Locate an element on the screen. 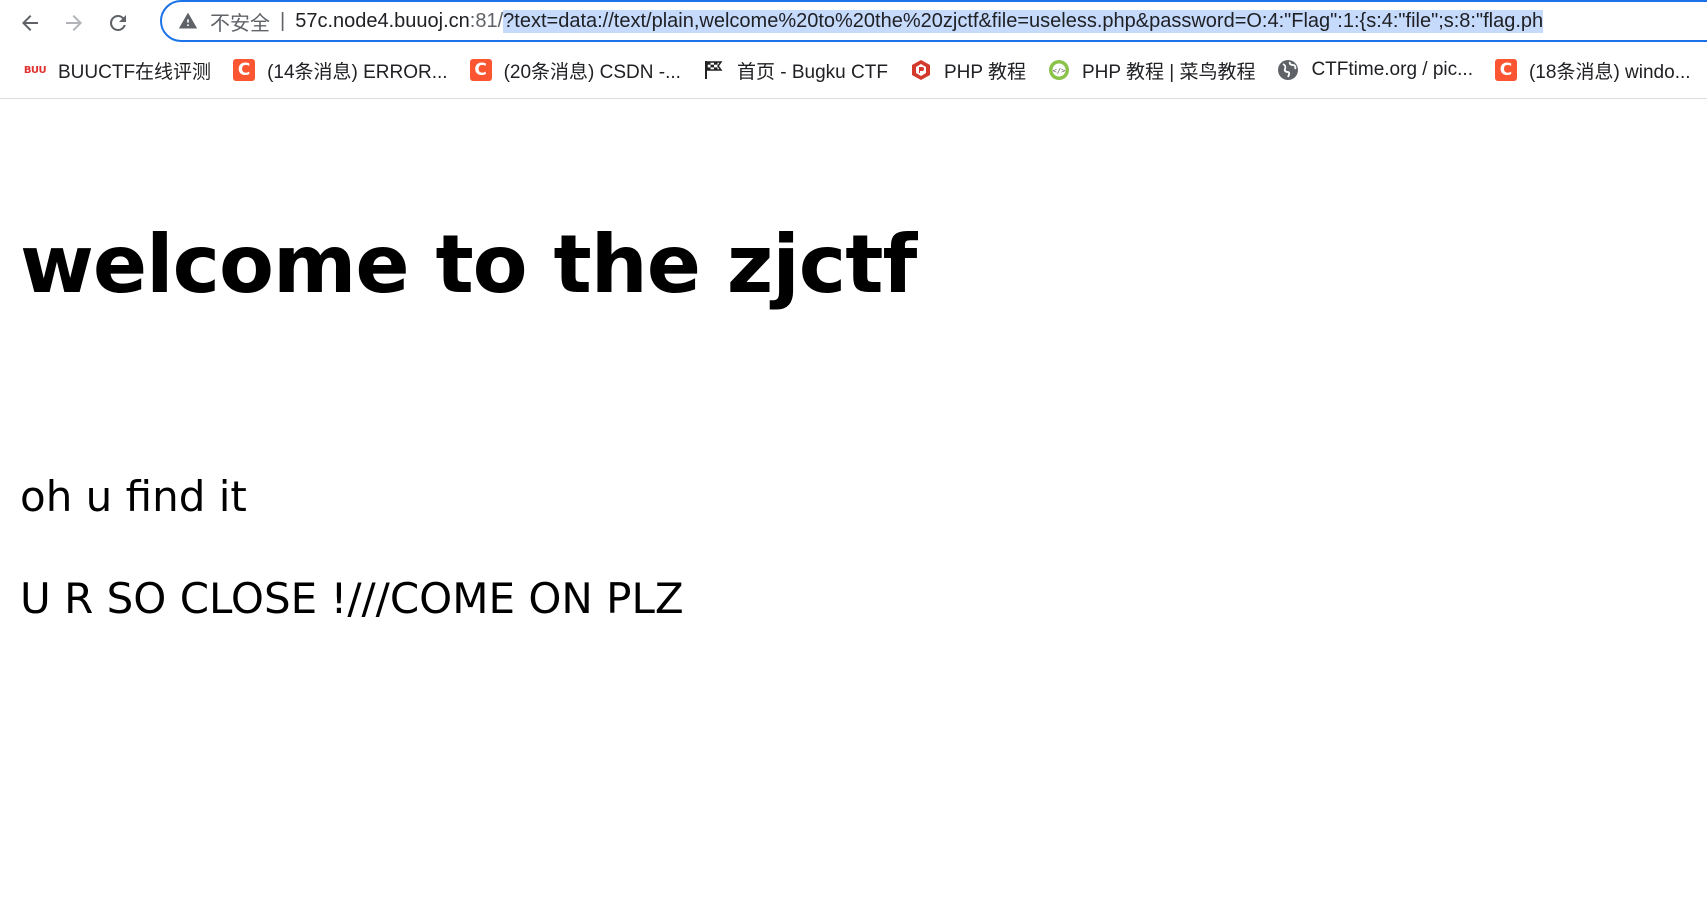  reload-icon is located at coordinates (118, 22).